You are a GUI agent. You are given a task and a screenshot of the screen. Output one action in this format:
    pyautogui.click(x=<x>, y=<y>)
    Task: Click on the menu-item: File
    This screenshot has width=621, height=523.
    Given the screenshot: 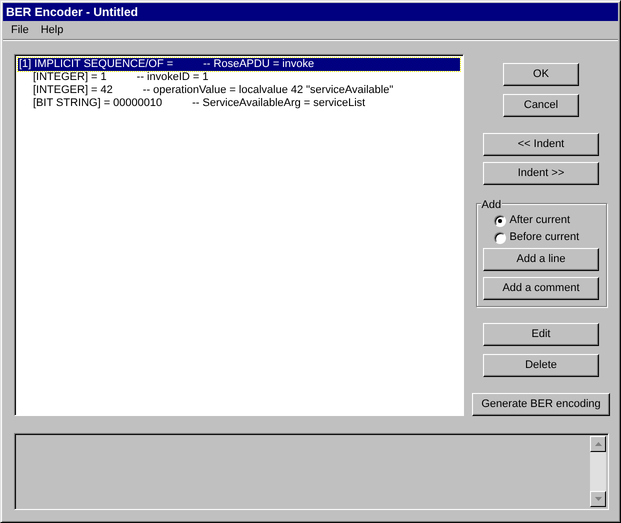 What is the action you would take?
    pyautogui.click(x=20, y=30)
    